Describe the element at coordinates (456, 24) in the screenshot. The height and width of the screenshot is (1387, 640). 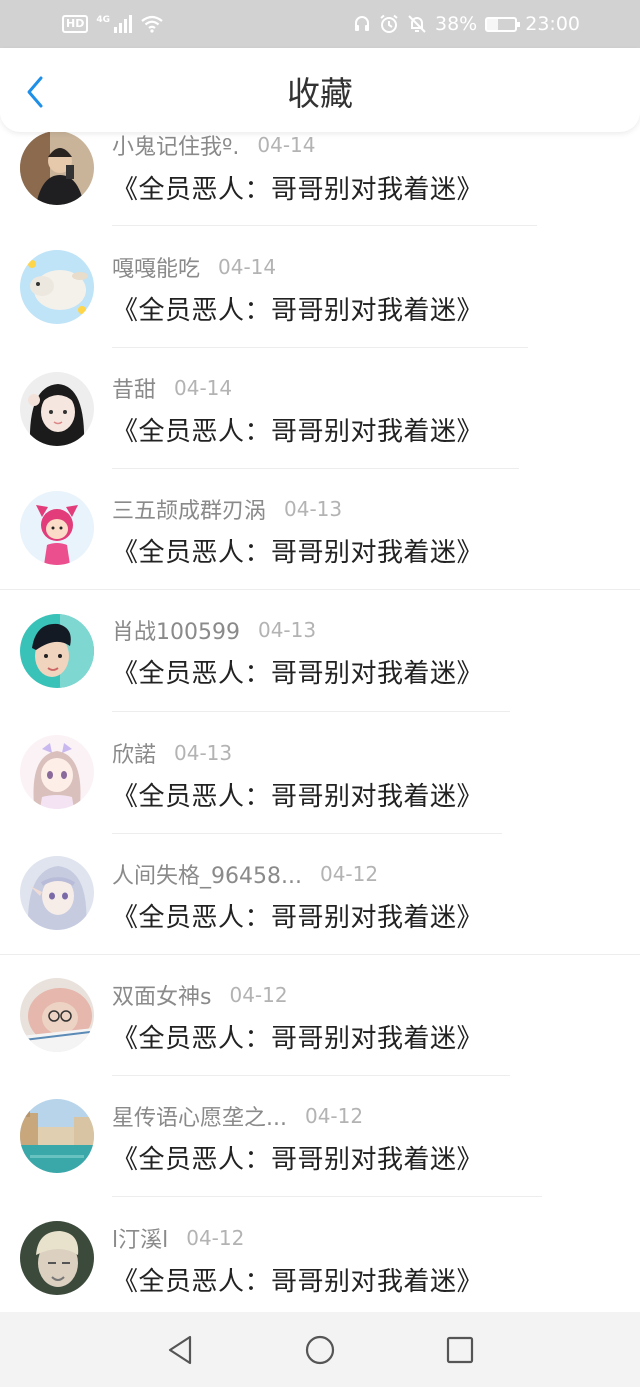
I see `battery-percent: 38%` at that location.